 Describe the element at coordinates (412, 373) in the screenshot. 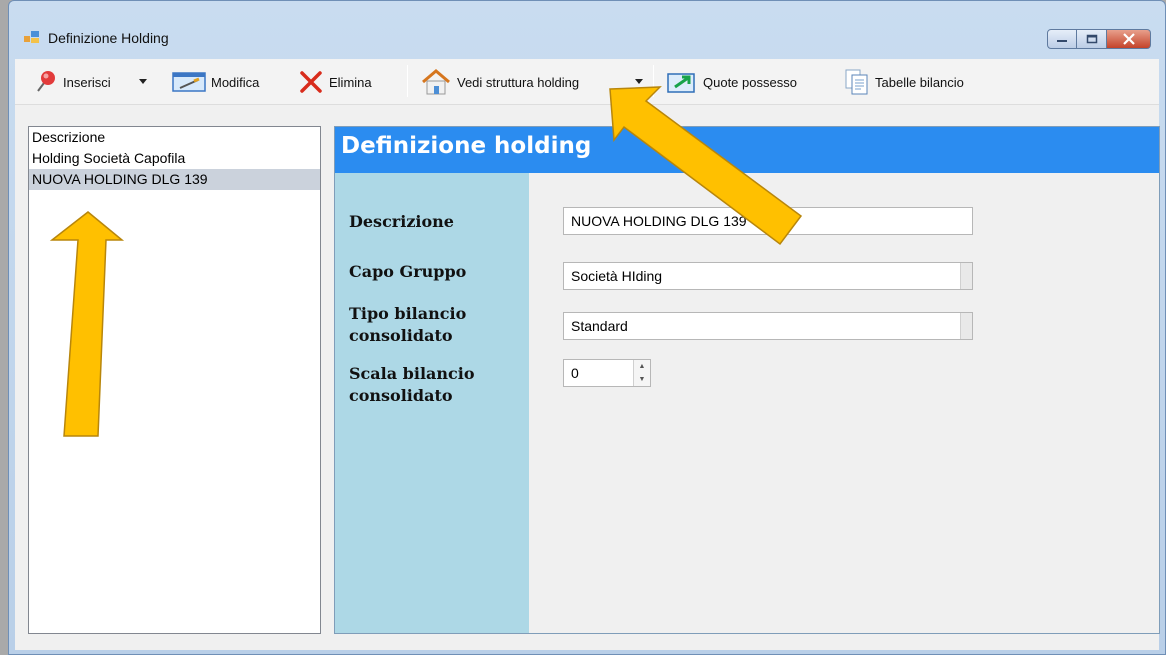

I see `scala-bilancio-label-line1: Scala bilancio` at that location.